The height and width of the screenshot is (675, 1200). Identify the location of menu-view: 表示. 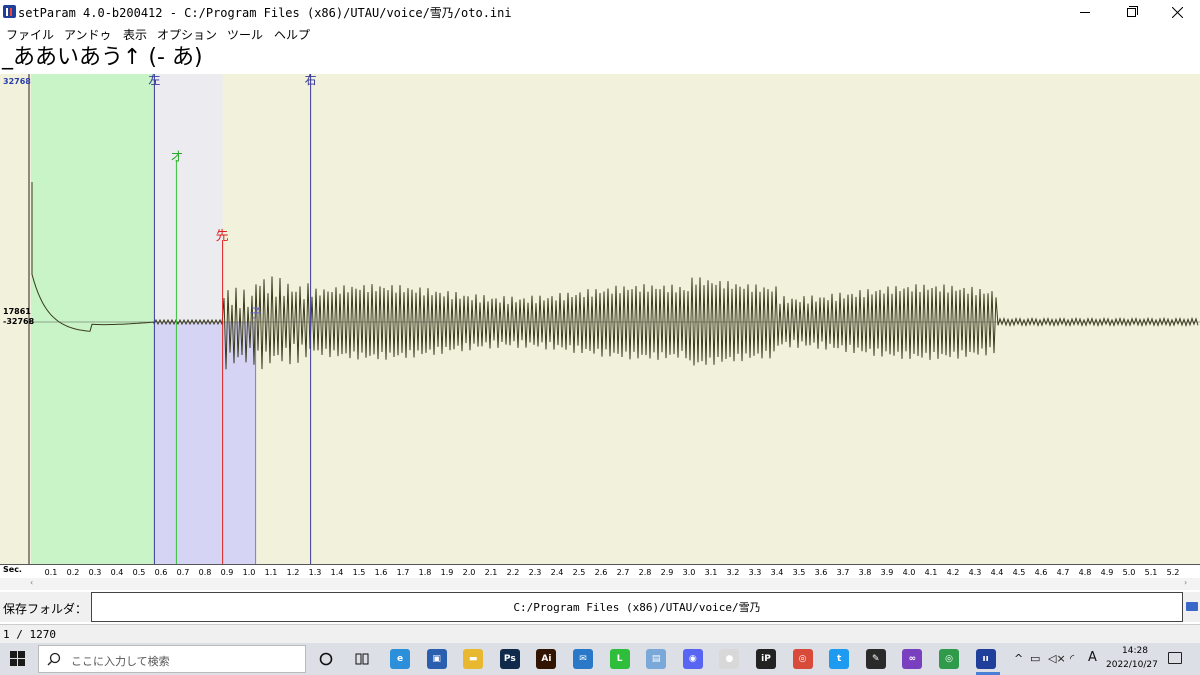
(135, 34).